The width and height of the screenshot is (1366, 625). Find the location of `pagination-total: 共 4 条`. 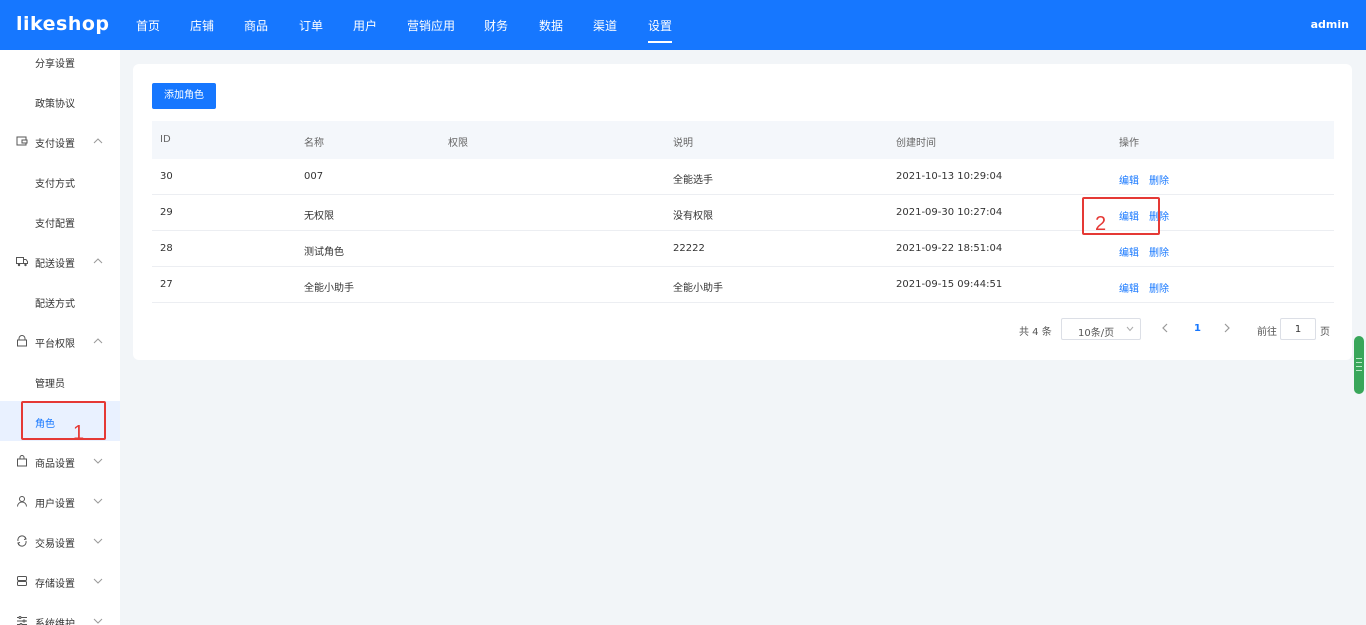

pagination-total: 共 4 条 is located at coordinates (1035, 332).